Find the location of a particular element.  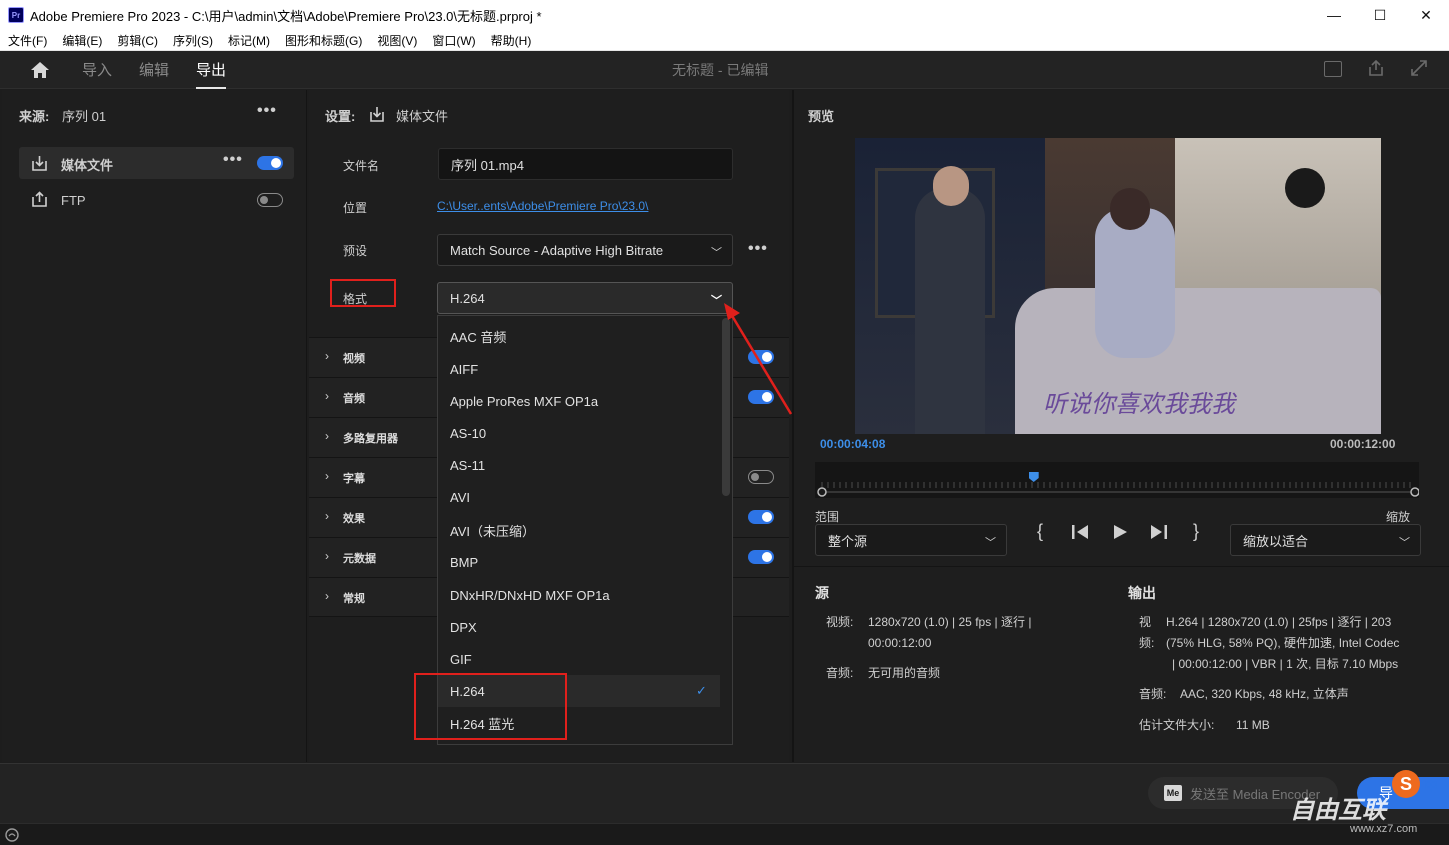

format-option: DPX is located at coordinates (579, 627).